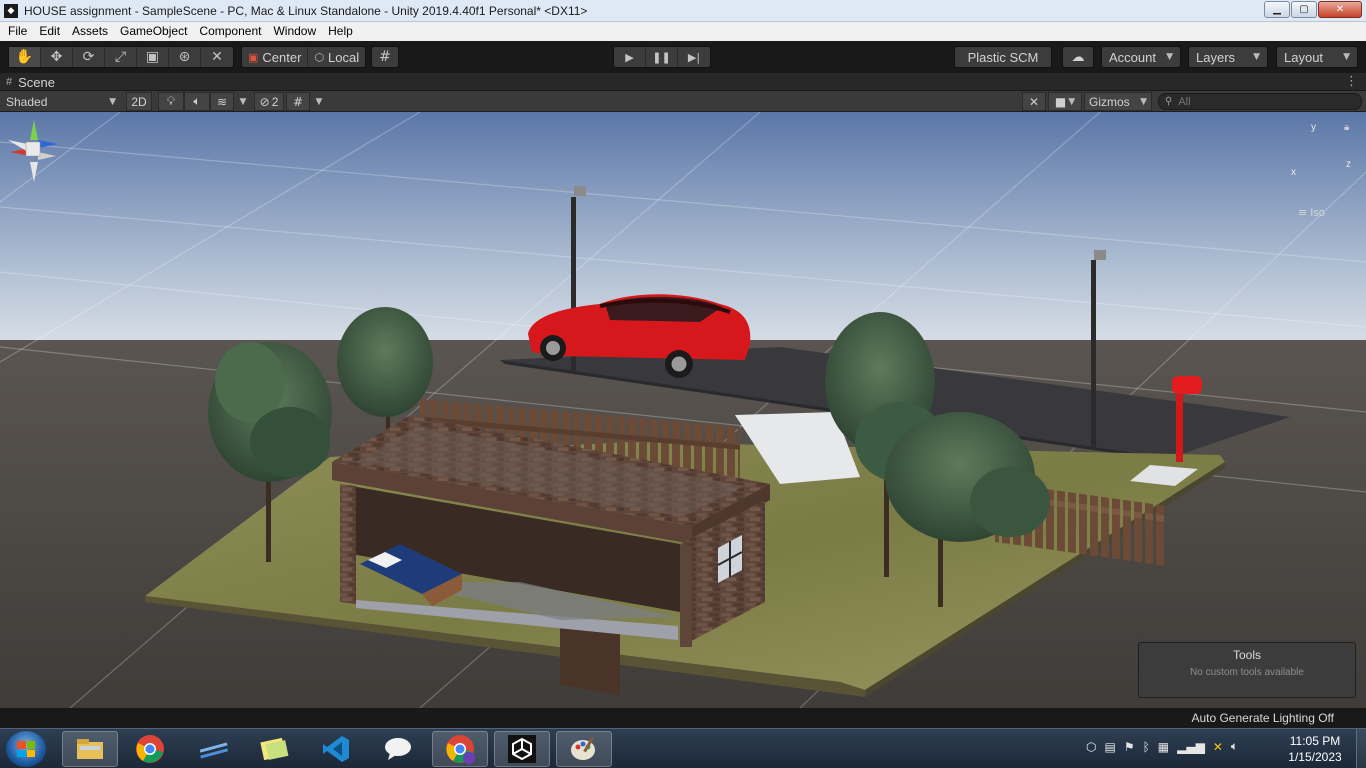 This screenshot has height=768, width=1366. I want to click on lightbulb-icon: 💡︎, so click(171, 101).